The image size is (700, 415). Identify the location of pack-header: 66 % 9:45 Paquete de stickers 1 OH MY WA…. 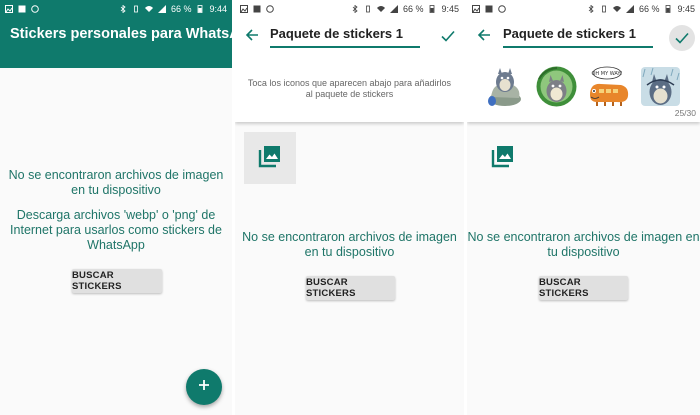
(583, 61).